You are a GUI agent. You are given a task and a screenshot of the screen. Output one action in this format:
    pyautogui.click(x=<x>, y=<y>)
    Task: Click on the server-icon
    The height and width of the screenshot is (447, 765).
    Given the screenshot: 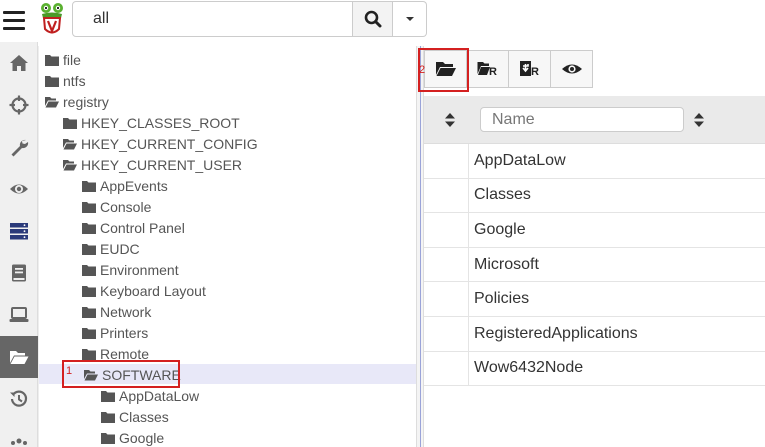 What is the action you would take?
    pyautogui.click(x=19, y=231)
    